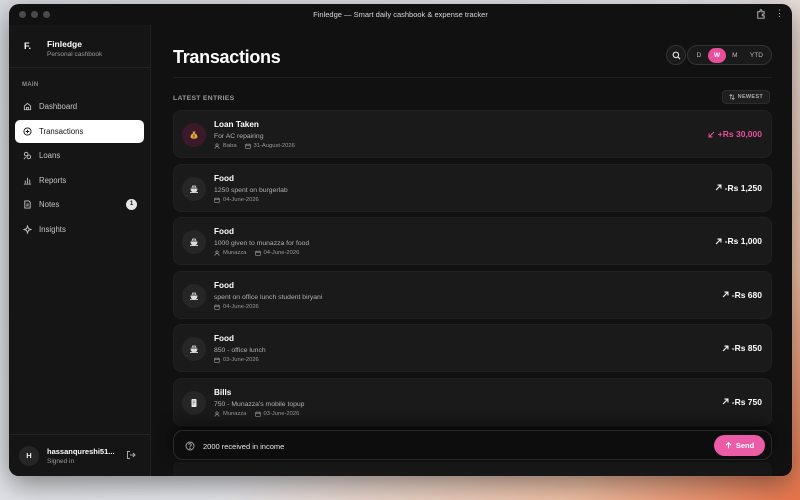 This screenshot has height=500, width=800. What do you see at coordinates (728, 445) in the screenshot?
I see `arrow-up-icon` at bounding box center [728, 445].